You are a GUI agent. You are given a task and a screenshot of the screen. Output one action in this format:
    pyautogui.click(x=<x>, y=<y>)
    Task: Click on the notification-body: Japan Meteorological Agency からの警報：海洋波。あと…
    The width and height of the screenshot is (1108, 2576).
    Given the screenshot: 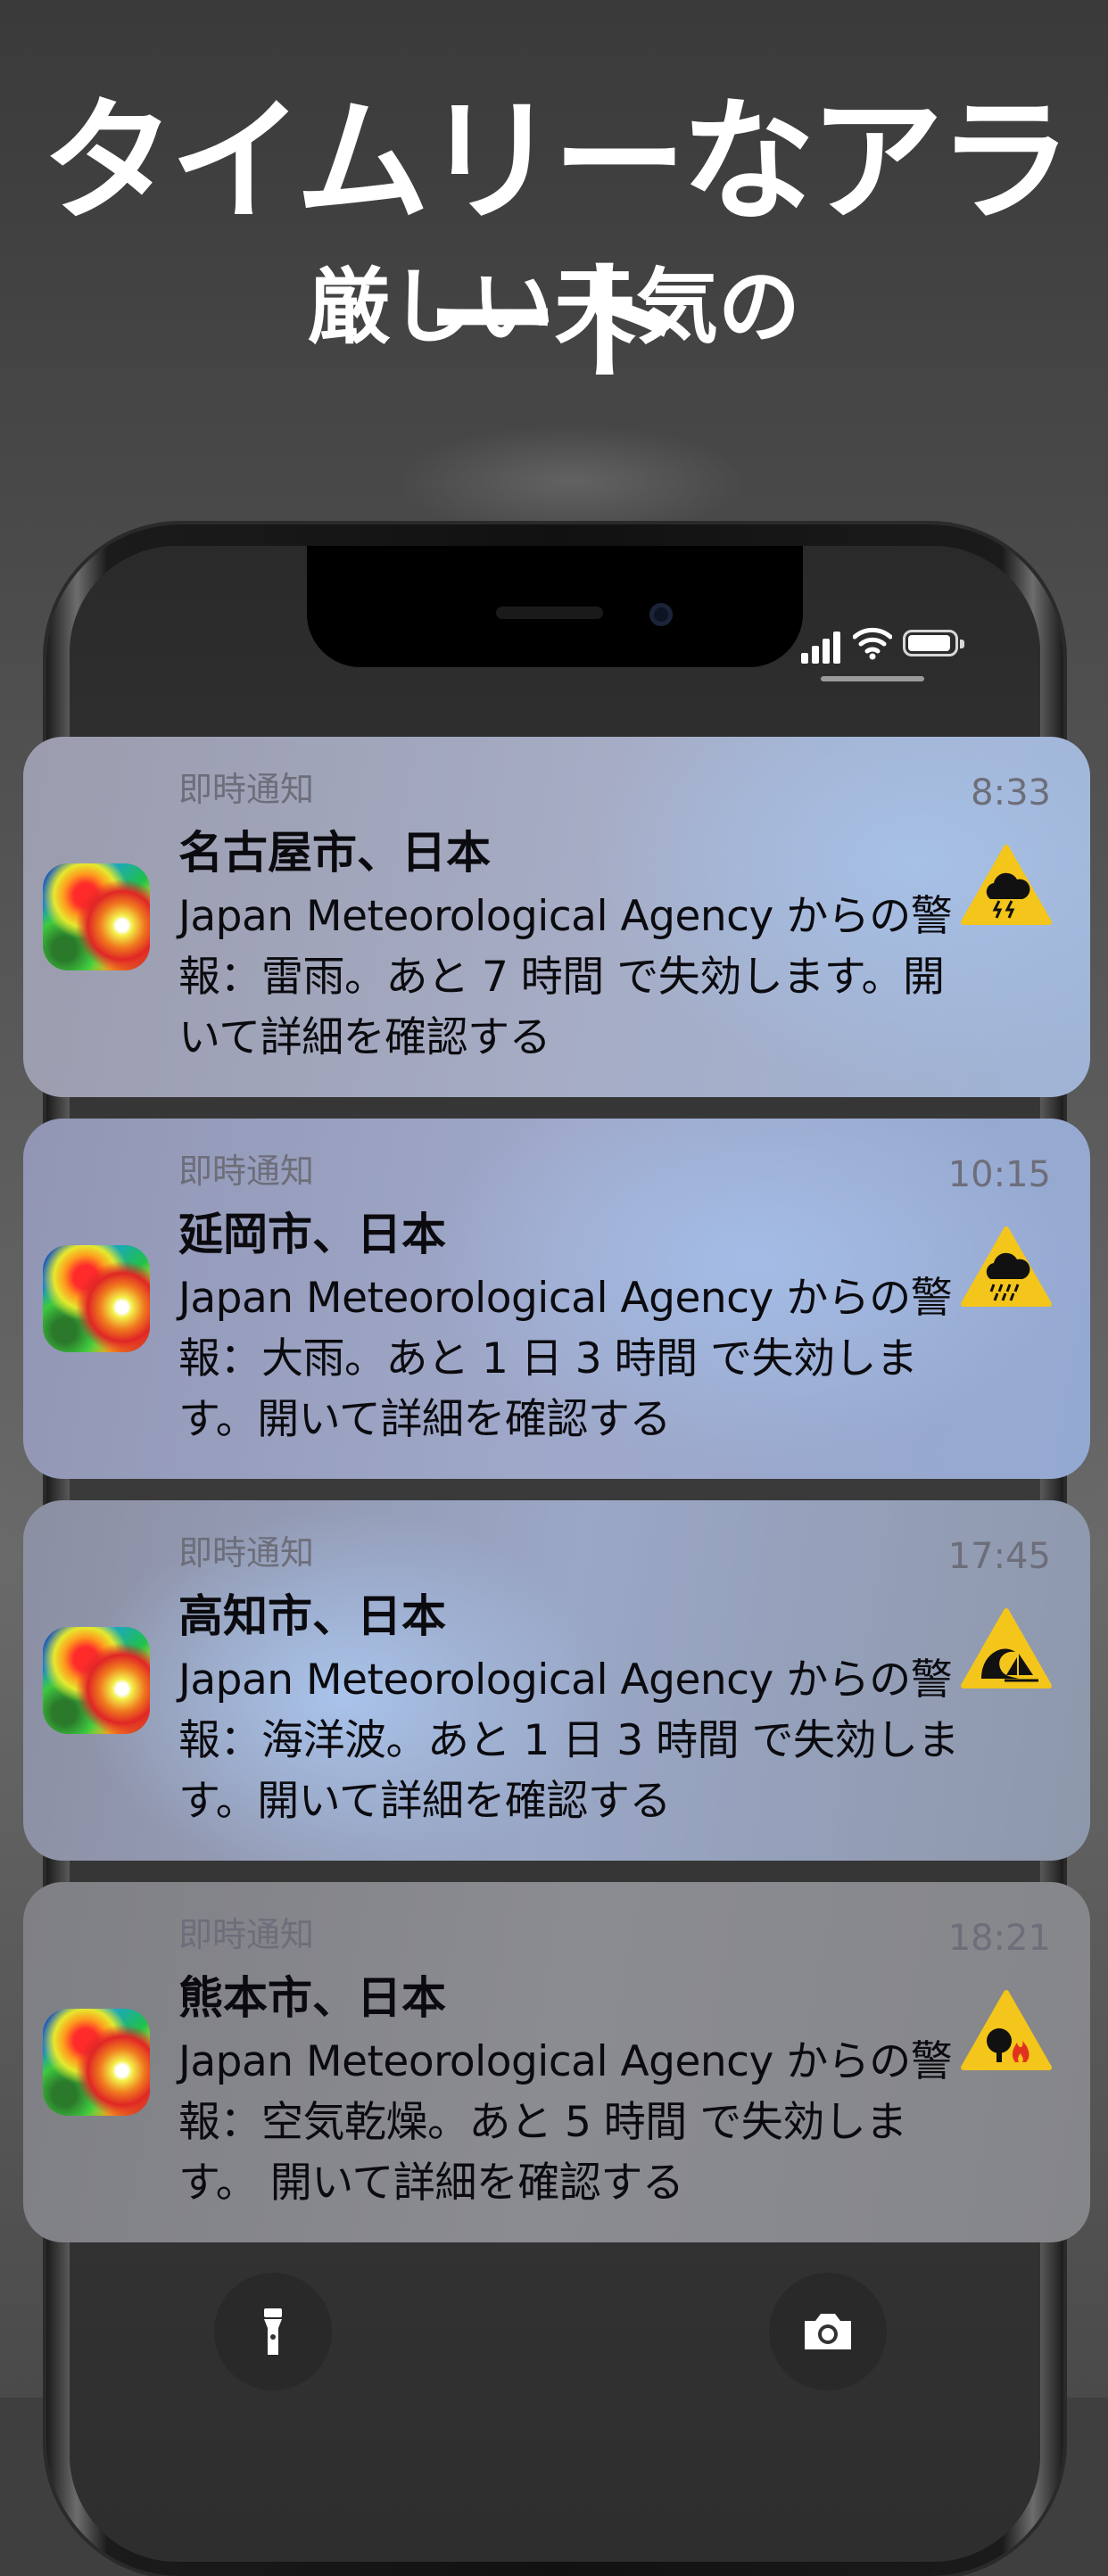 What is the action you would take?
    pyautogui.click(x=569, y=1741)
    